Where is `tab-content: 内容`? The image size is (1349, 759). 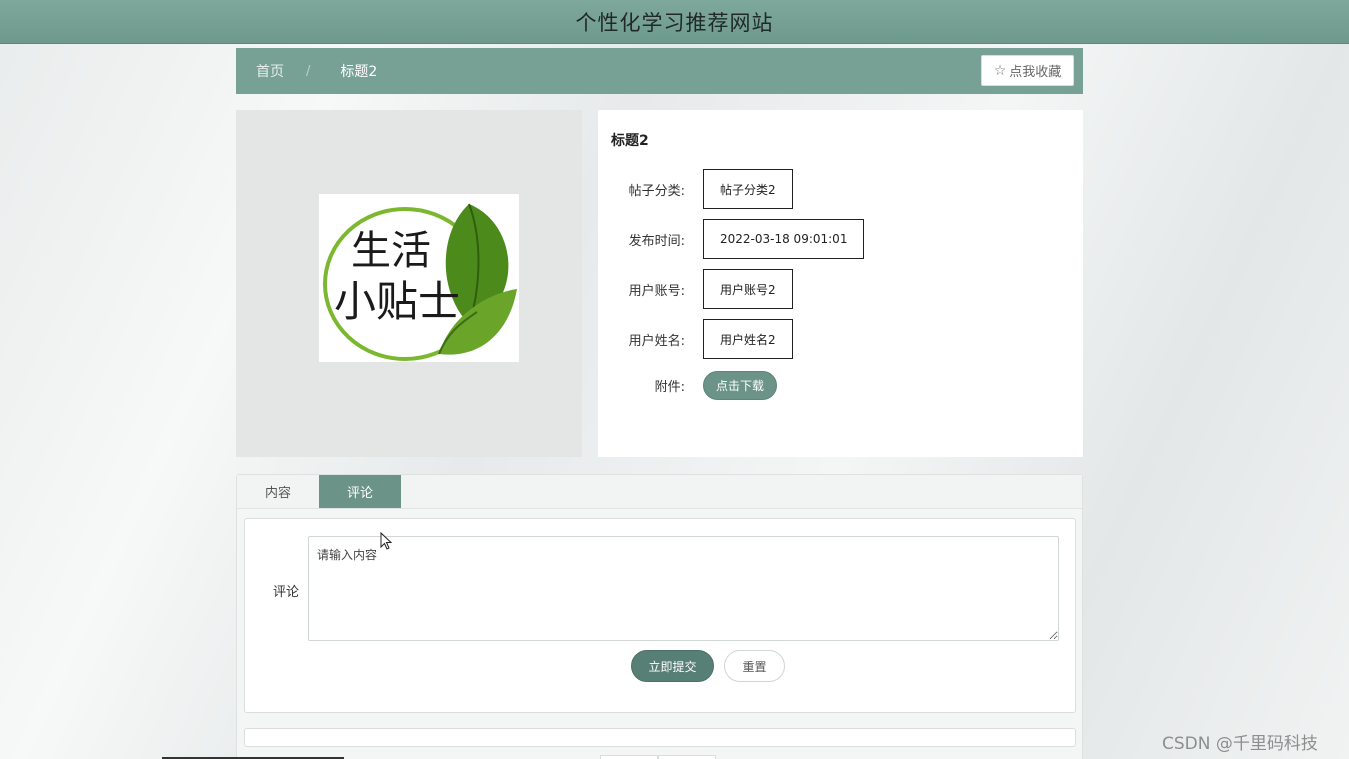 tab-content: 内容 is located at coordinates (278, 491).